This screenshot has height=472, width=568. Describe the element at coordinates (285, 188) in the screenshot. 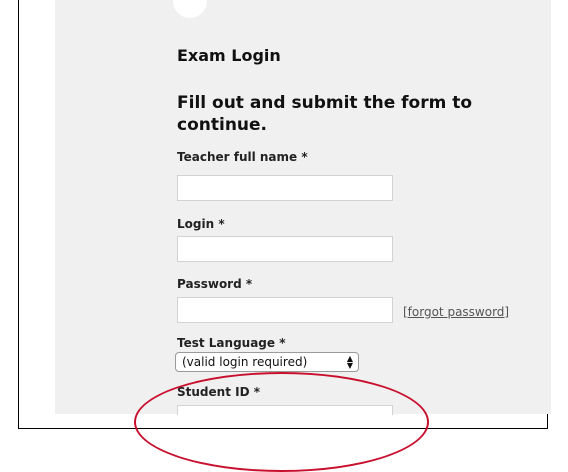

I see `teacher-full-name-input` at that location.